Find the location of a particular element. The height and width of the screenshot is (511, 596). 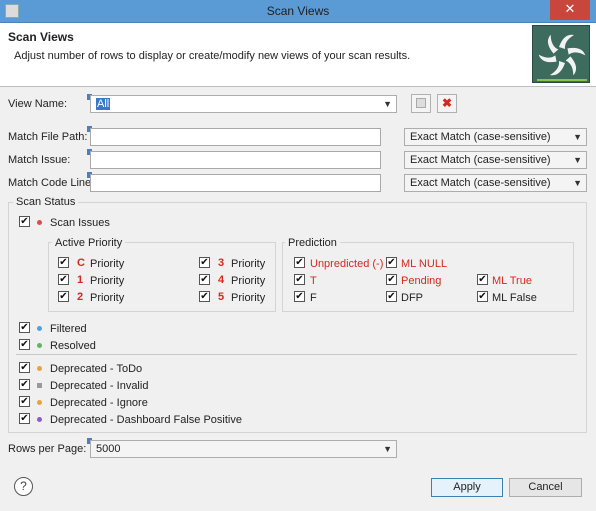

priority-5-label: Priority is located at coordinates (248, 298).